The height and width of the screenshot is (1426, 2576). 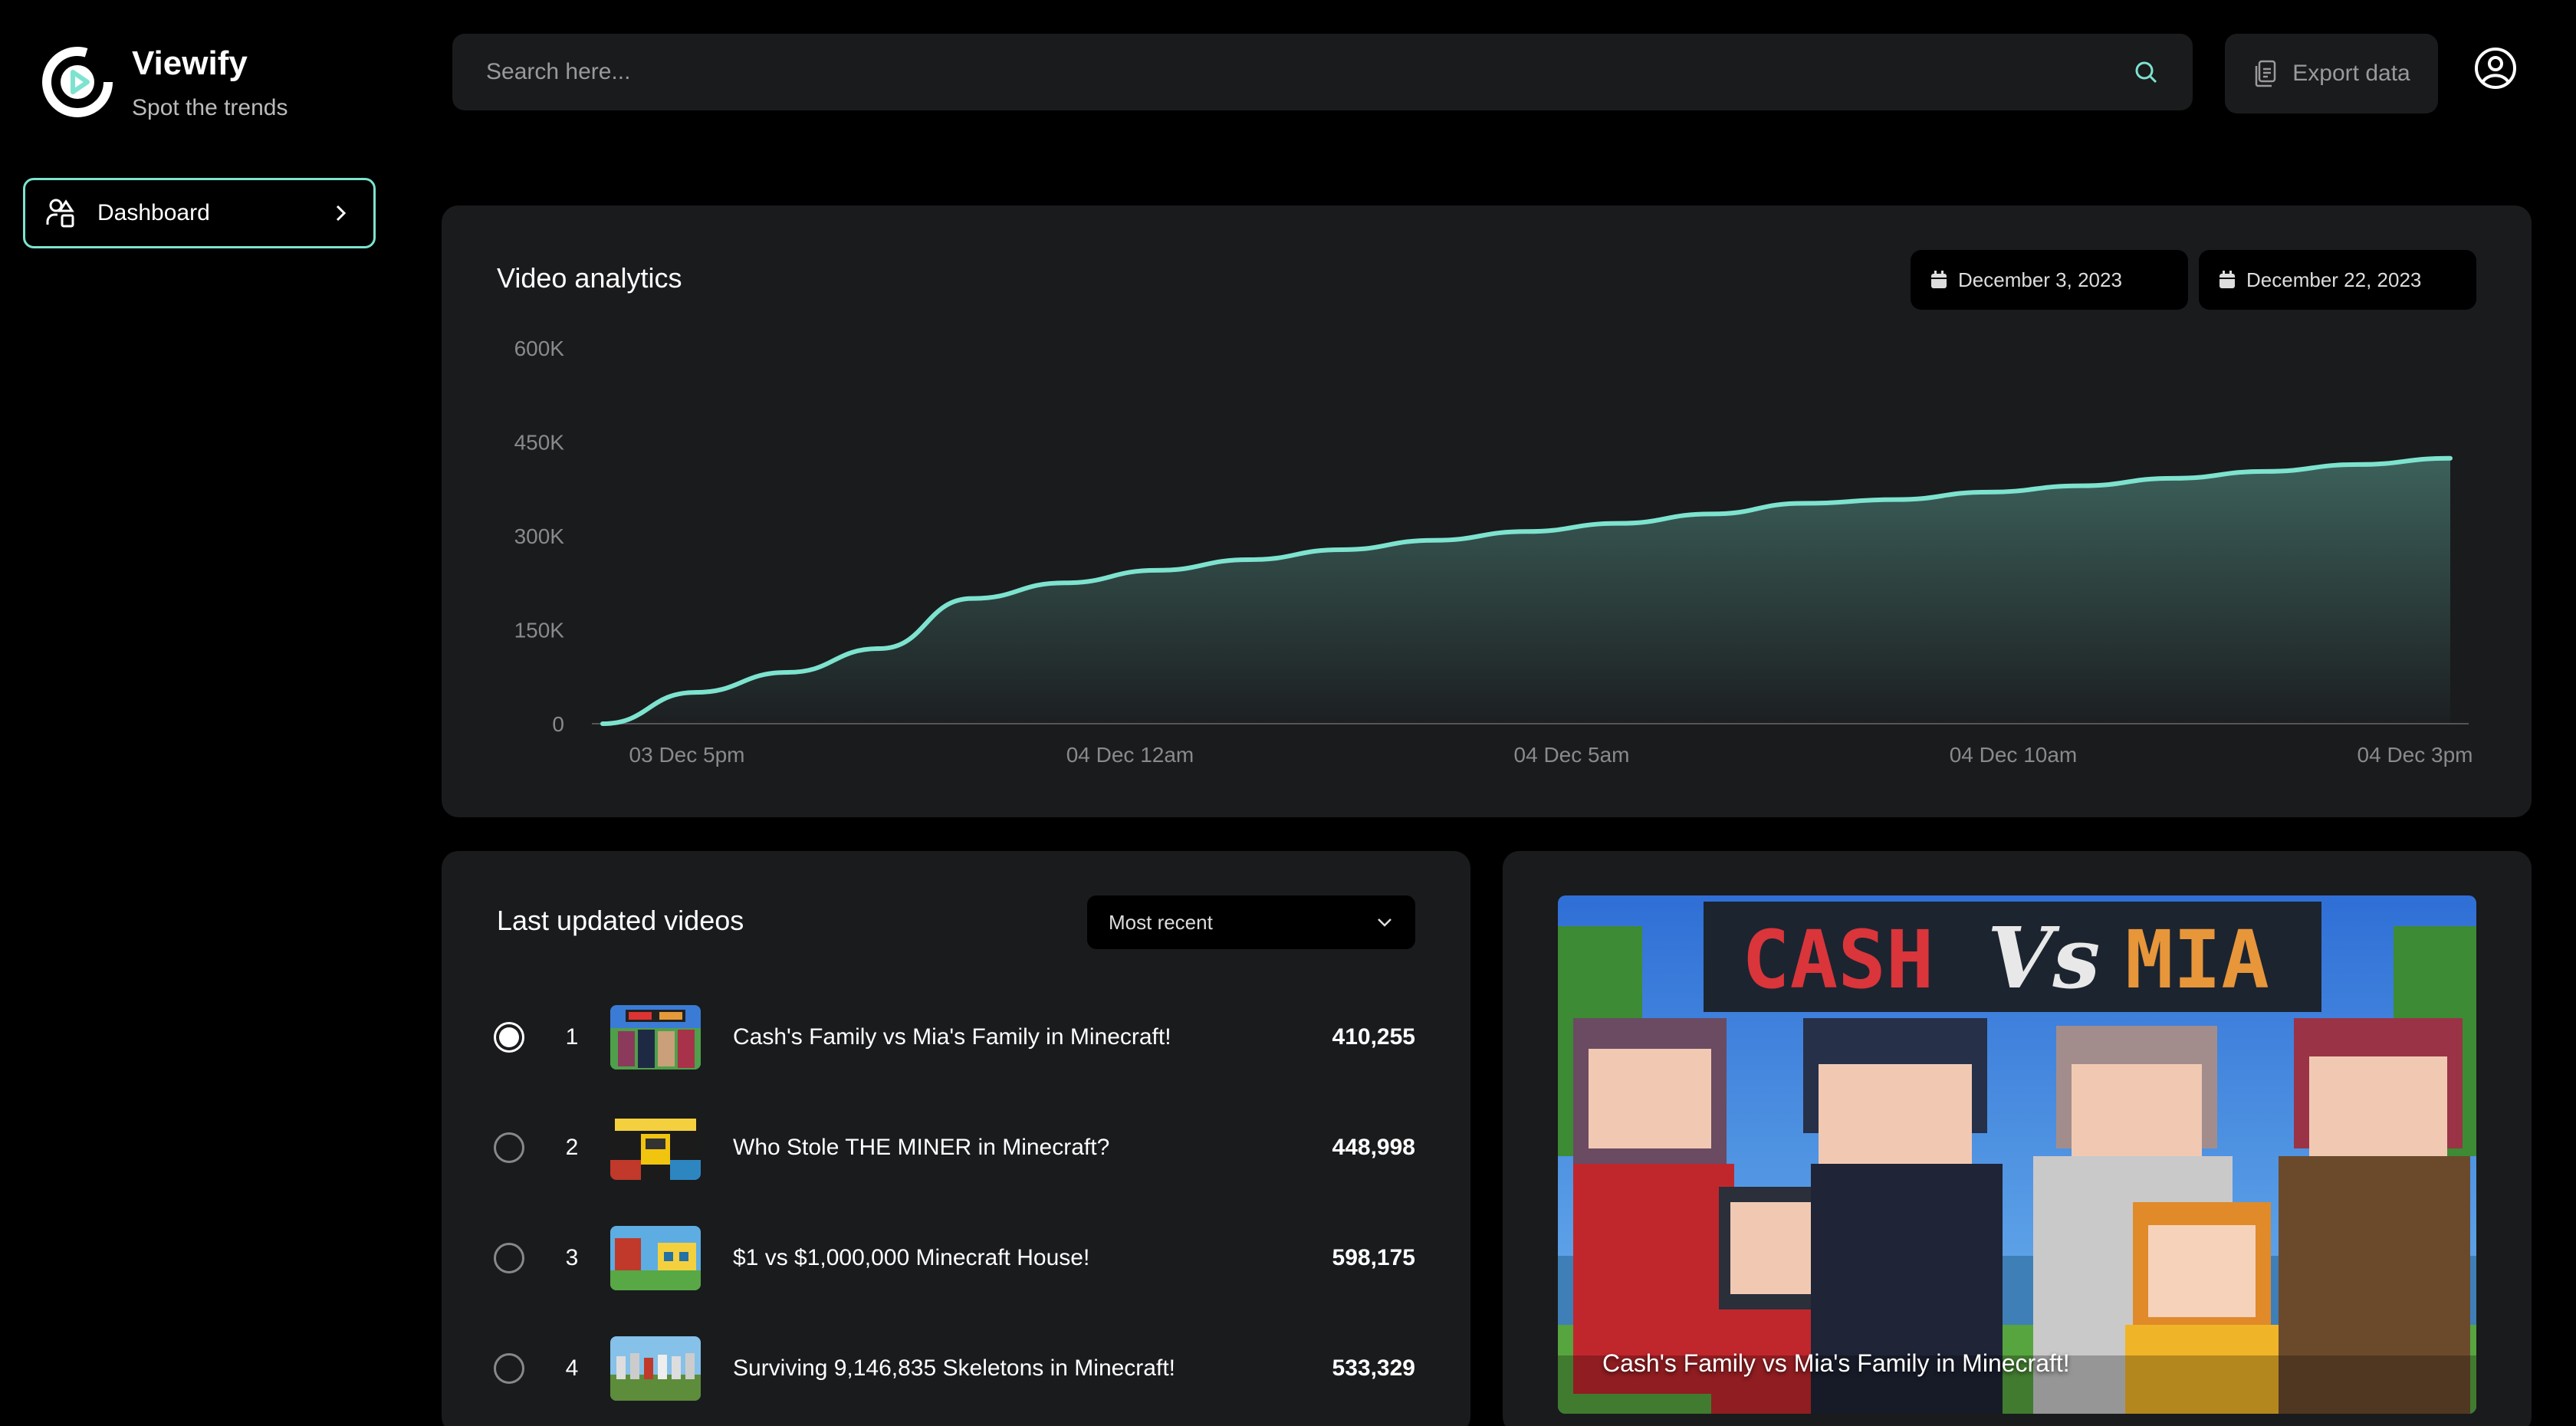 What do you see at coordinates (2014, 755) in the screenshot?
I see `x-tick-label: 04 Dec 10am` at bounding box center [2014, 755].